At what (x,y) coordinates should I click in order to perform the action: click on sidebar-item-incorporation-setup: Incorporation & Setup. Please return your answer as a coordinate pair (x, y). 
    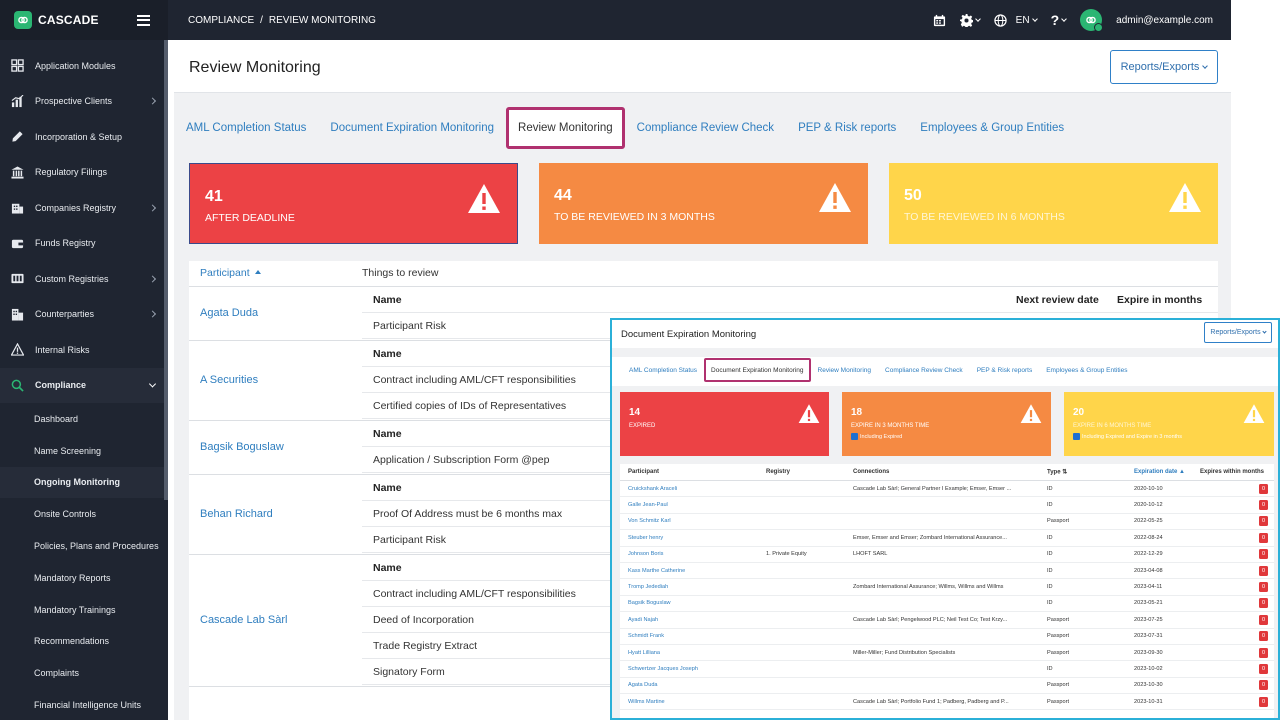
    Looking at the image, I should click on (84, 137).